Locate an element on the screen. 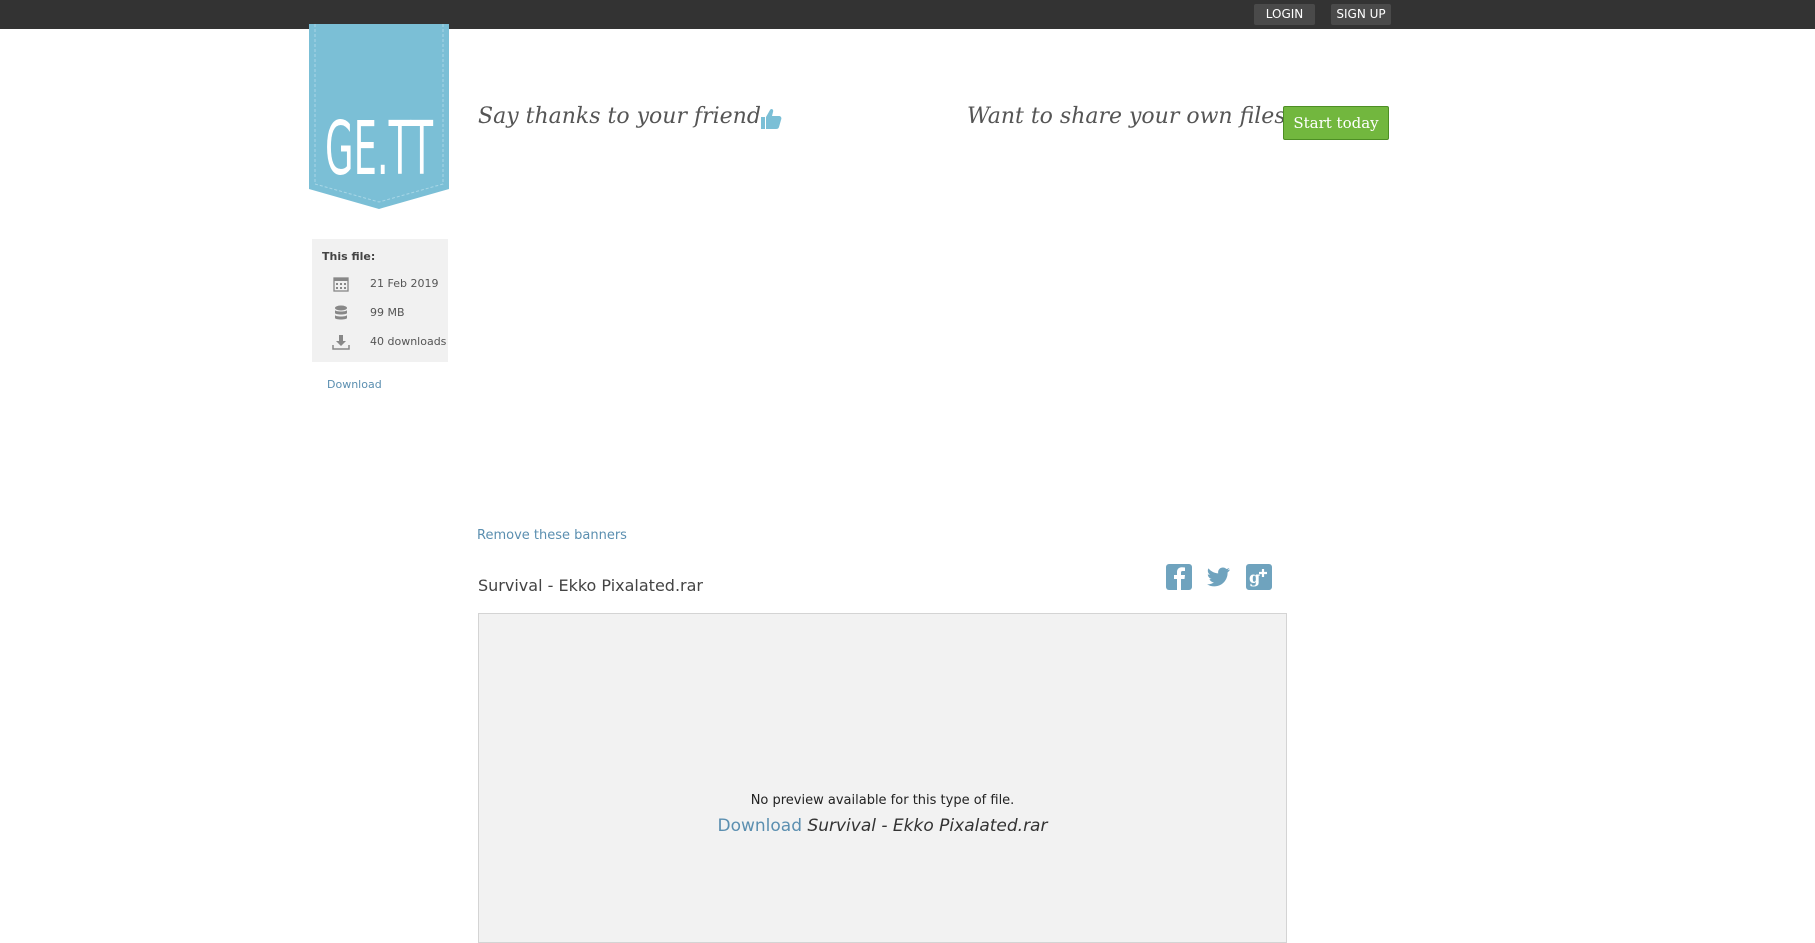  logo-text: GE.TT is located at coordinates (379, 149).